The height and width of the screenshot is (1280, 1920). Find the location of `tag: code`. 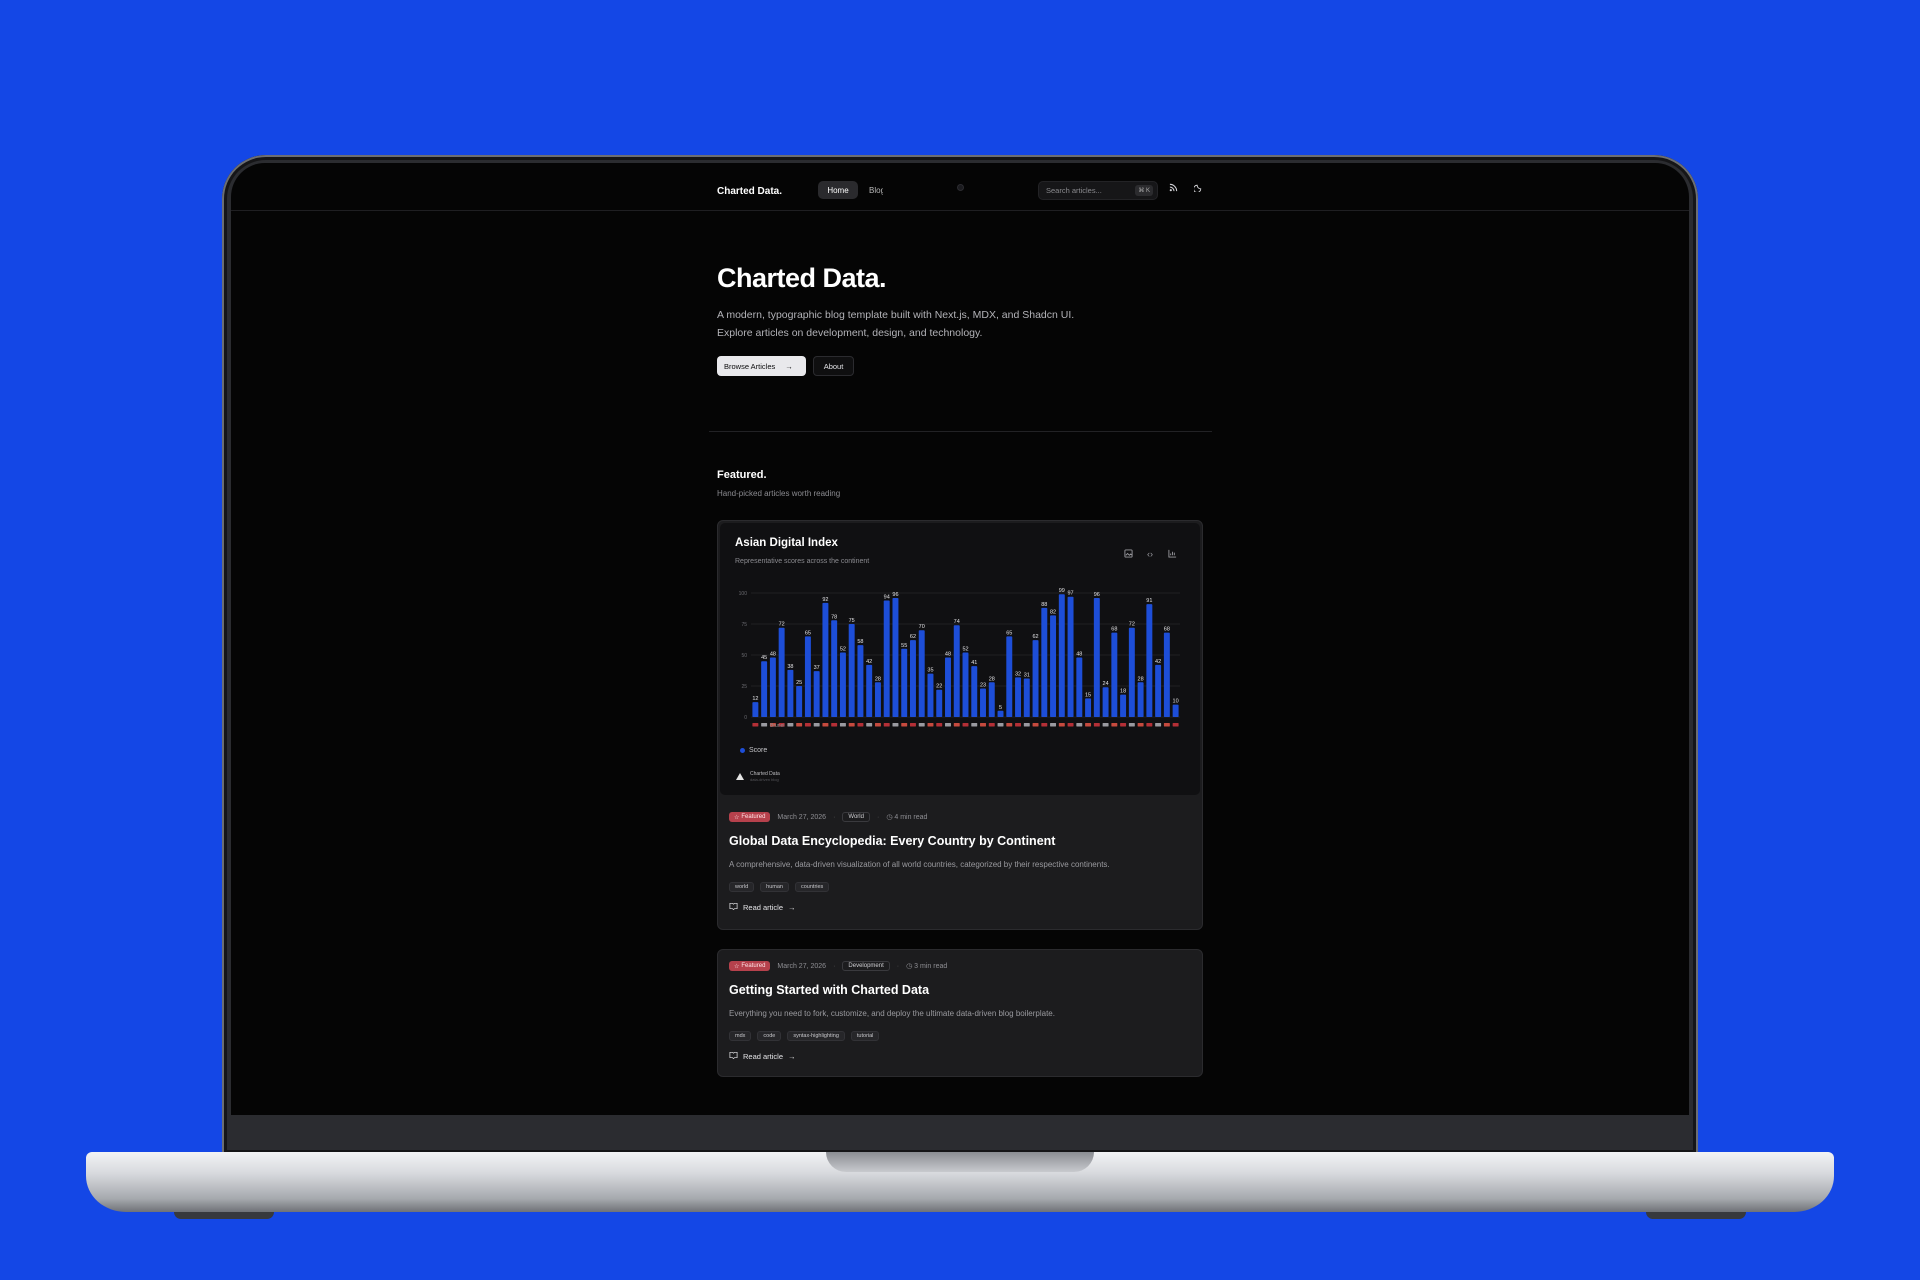

tag: code is located at coordinates (769, 1036).